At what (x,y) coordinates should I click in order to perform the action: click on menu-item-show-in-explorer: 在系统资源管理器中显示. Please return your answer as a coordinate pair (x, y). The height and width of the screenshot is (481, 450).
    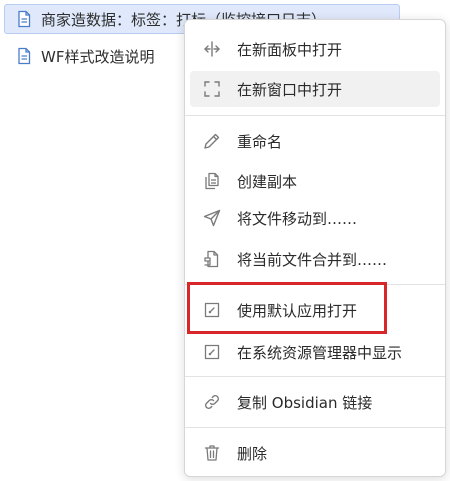
    Looking at the image, I should click on (315, 352).